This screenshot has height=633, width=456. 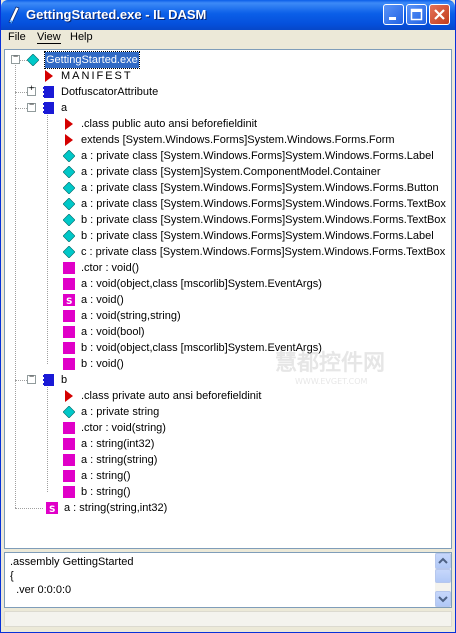 I want to click on info-line: .assembly GettingStarted, so click(x=72, y=562).